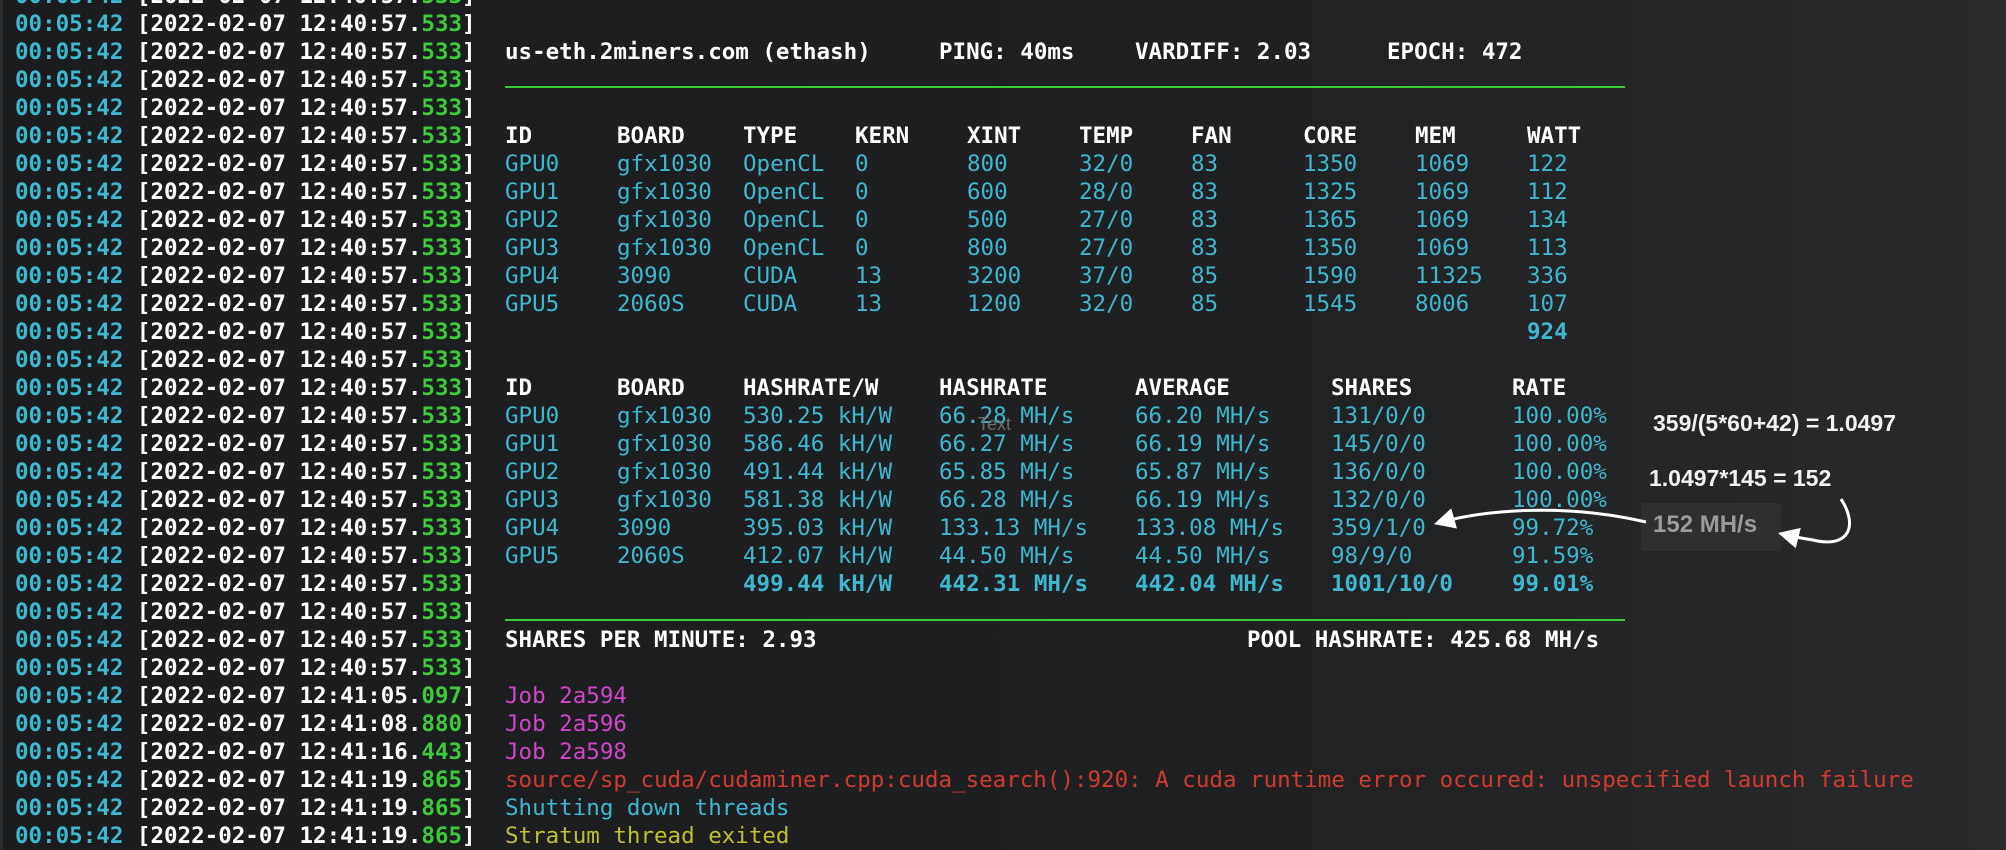 The image size is (2006, 850). I want to click on log-line: 00:05:42 [2022-02-07 12:40:57.533], so click(245, 612).